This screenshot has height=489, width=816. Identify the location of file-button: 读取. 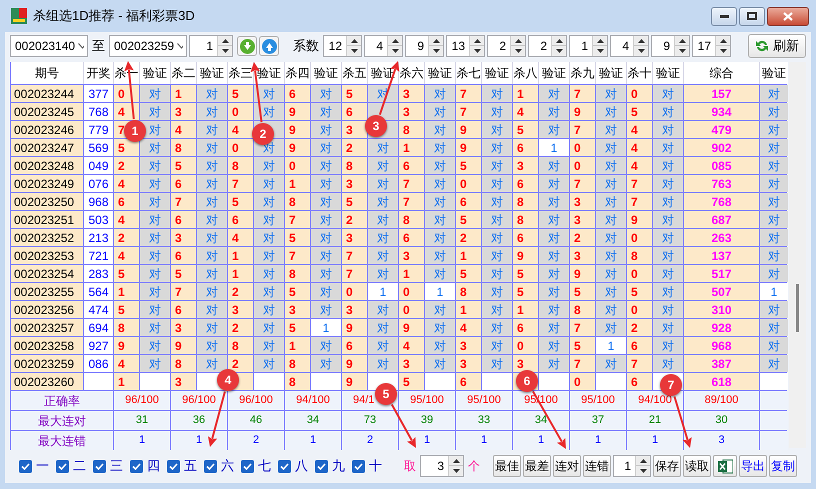
(697, 466).